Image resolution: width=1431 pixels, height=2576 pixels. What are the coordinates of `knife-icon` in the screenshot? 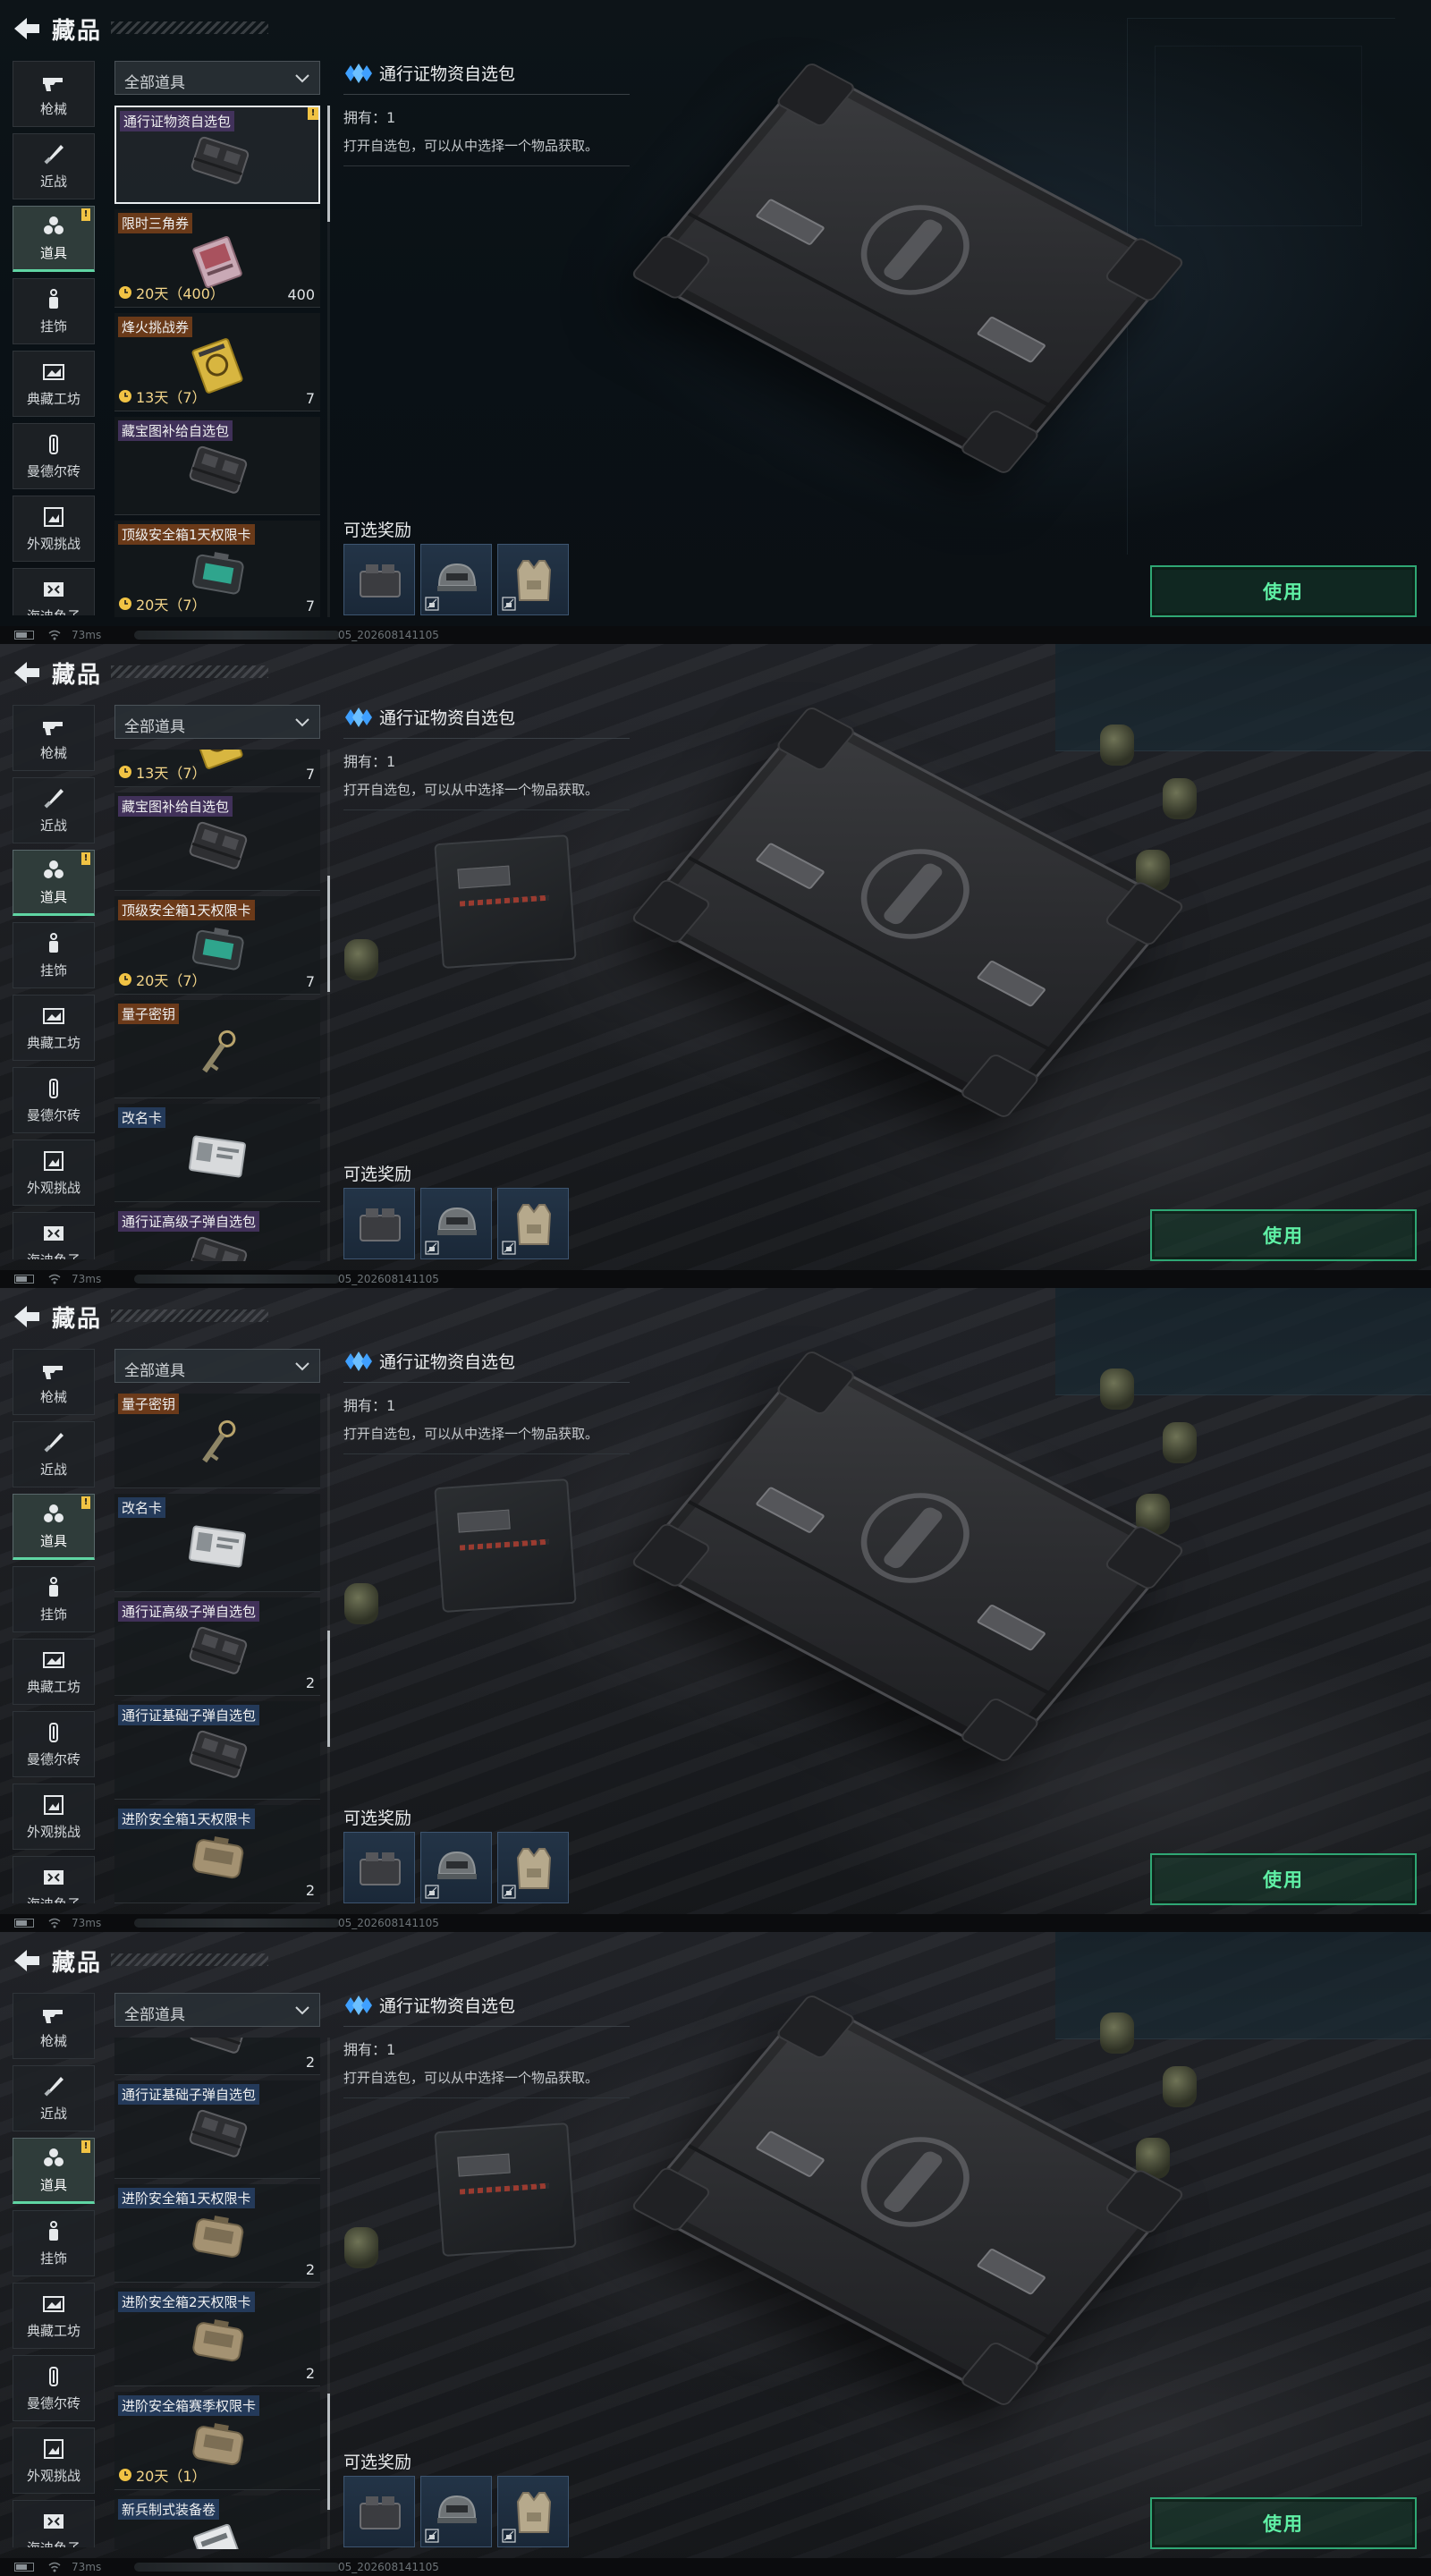 It's located at (54, 798).